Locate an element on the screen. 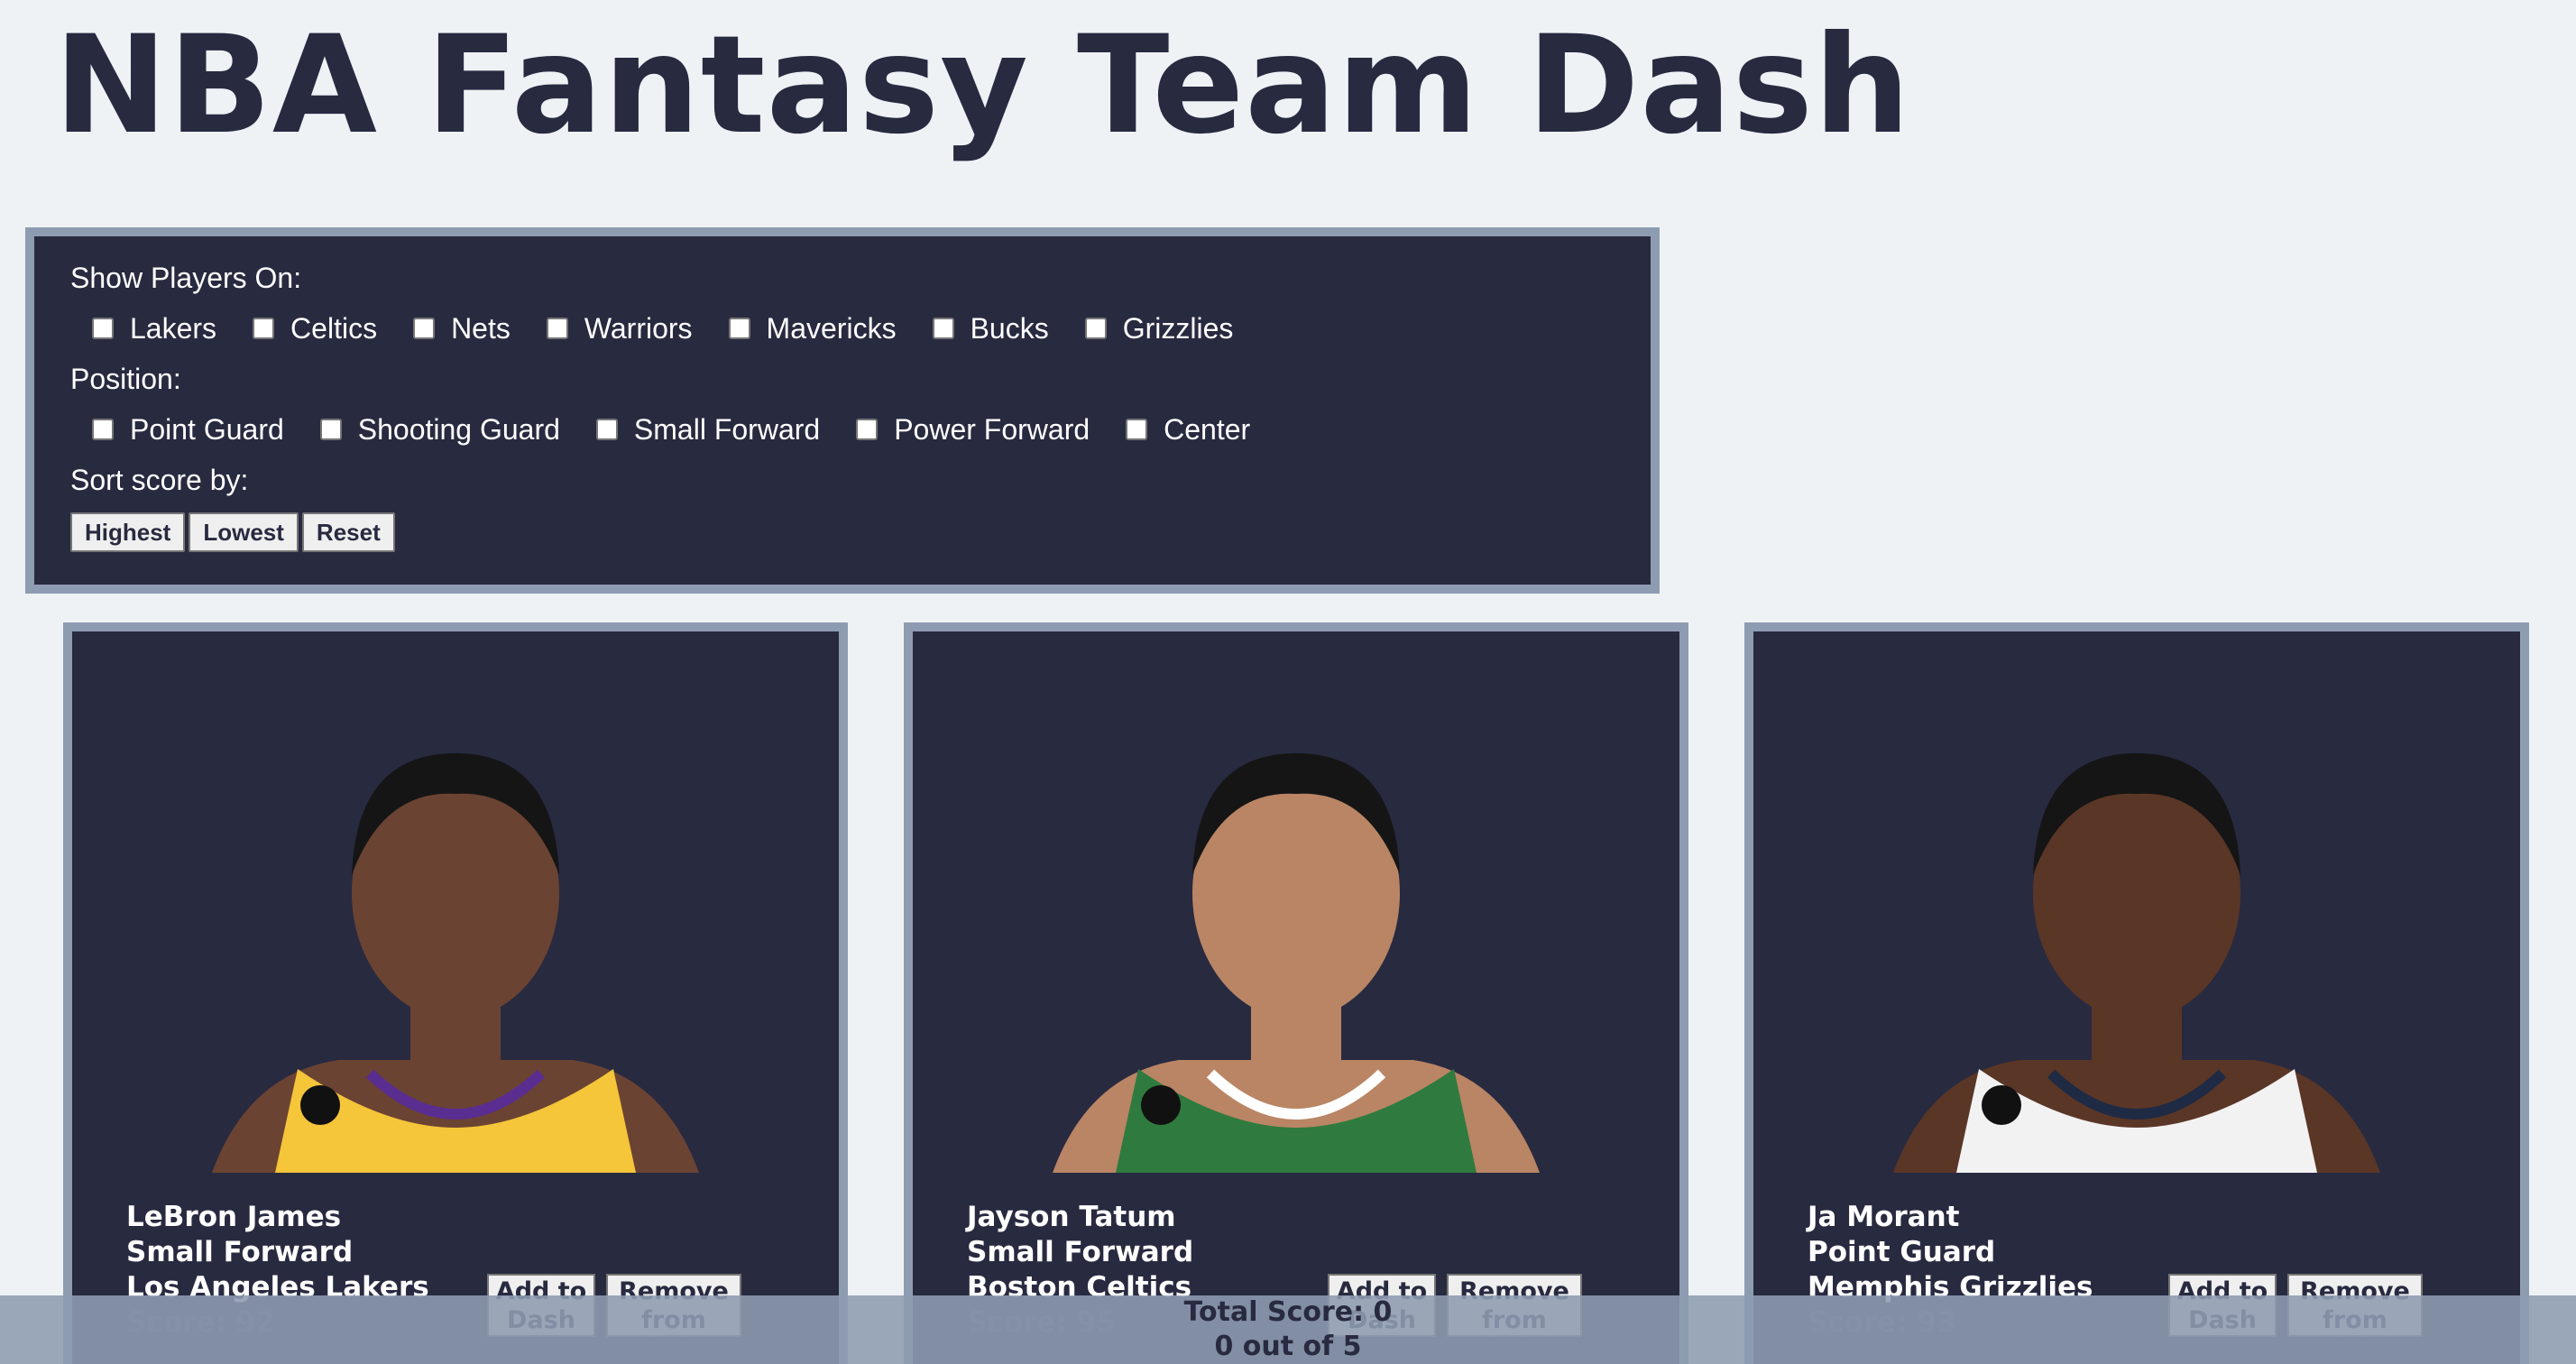  sort-highest-button: Highest is located at coordinates (128, 532).